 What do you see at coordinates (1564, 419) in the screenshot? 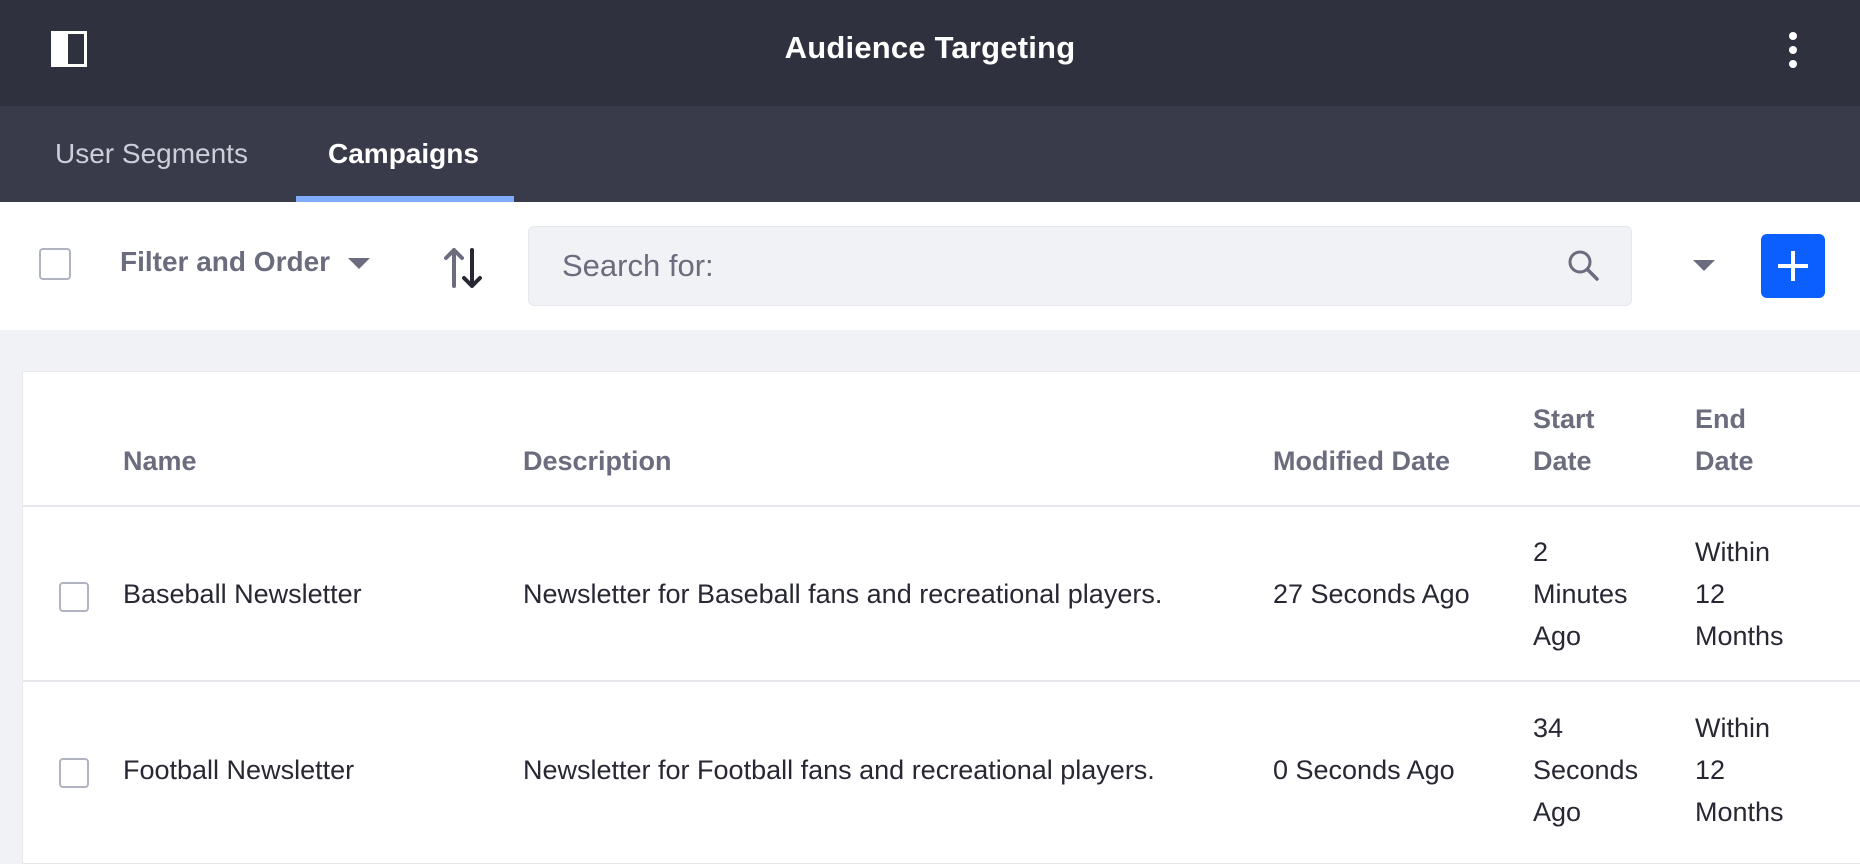
I see `column-header-start-line: Start` at bounding box center [1564, 419].